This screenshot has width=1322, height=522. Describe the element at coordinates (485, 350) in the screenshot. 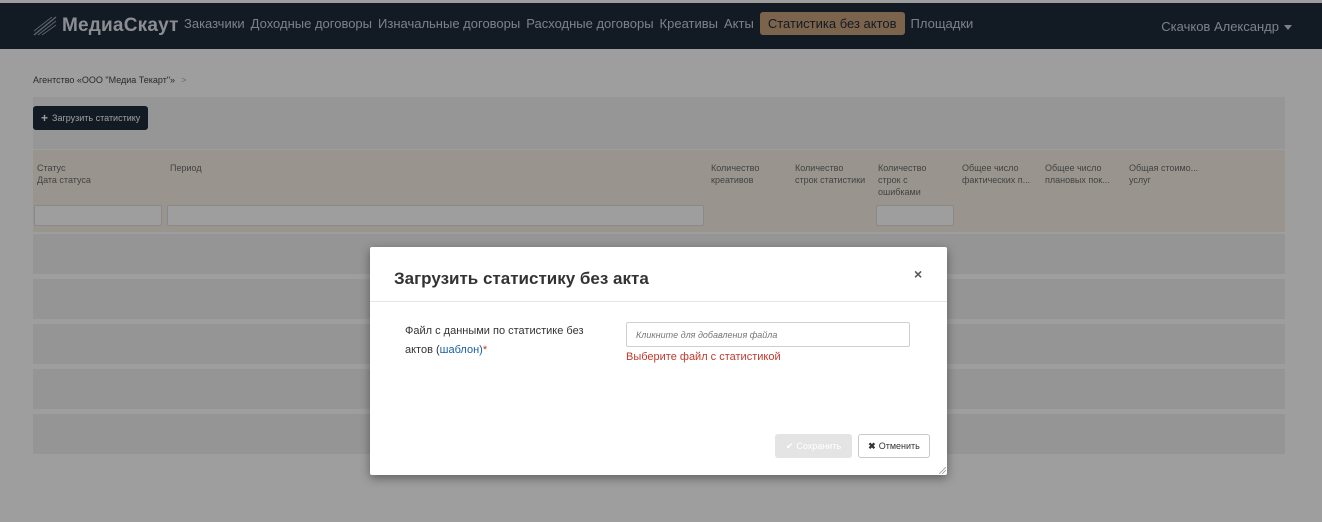

I see `required-mark: *` at that location.